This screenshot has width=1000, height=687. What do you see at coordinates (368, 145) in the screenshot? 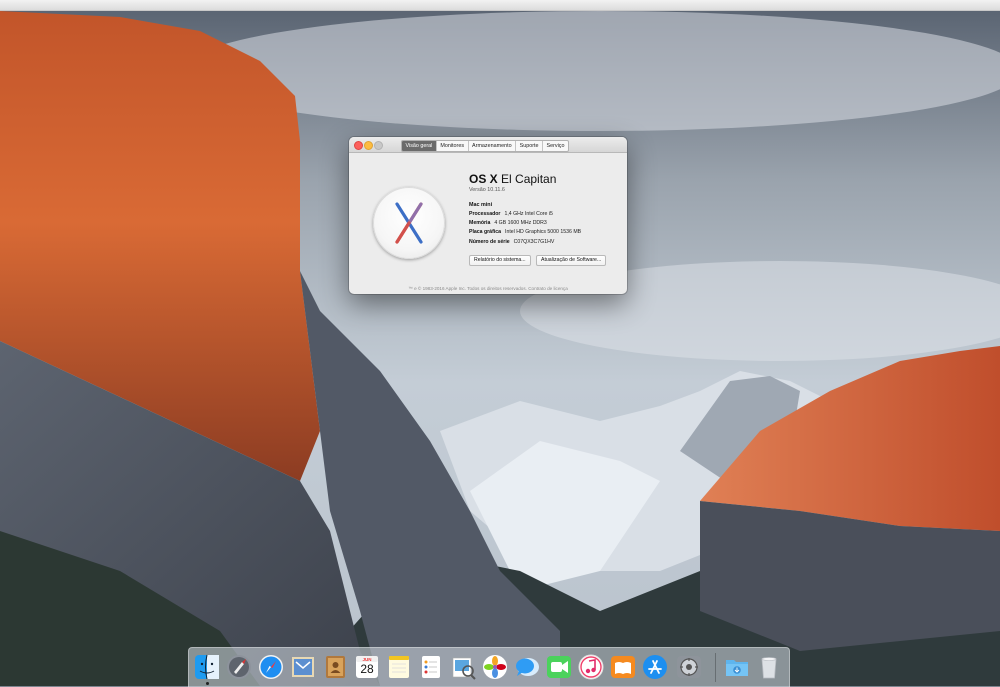
I see `minimize-button` at bounding box center [368, 145].